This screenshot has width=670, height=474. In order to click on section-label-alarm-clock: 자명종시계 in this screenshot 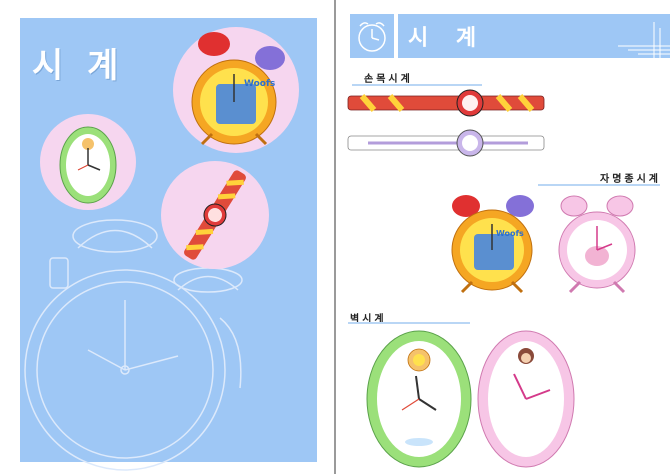, I will do `click(630, 179)`.